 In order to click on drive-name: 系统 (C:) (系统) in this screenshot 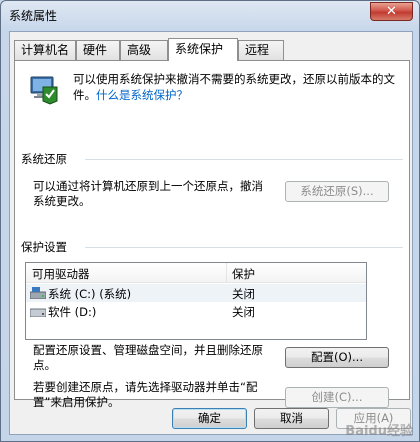, I will do `click(90, 294)`.